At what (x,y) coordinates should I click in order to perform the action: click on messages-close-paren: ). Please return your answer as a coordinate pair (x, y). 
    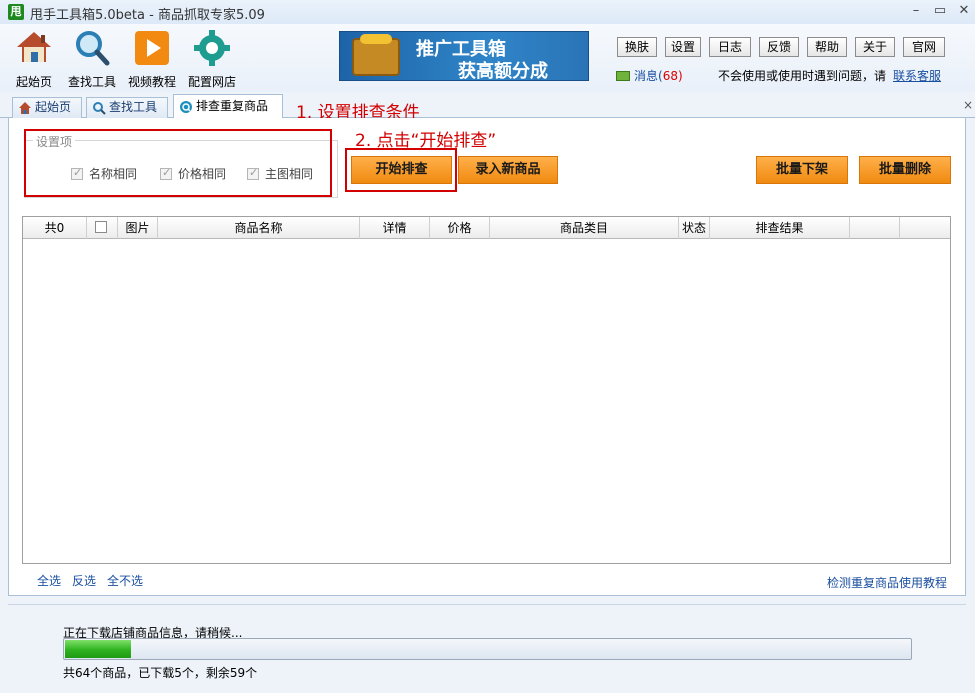
    Looking at the image, I should click on (680, 76).